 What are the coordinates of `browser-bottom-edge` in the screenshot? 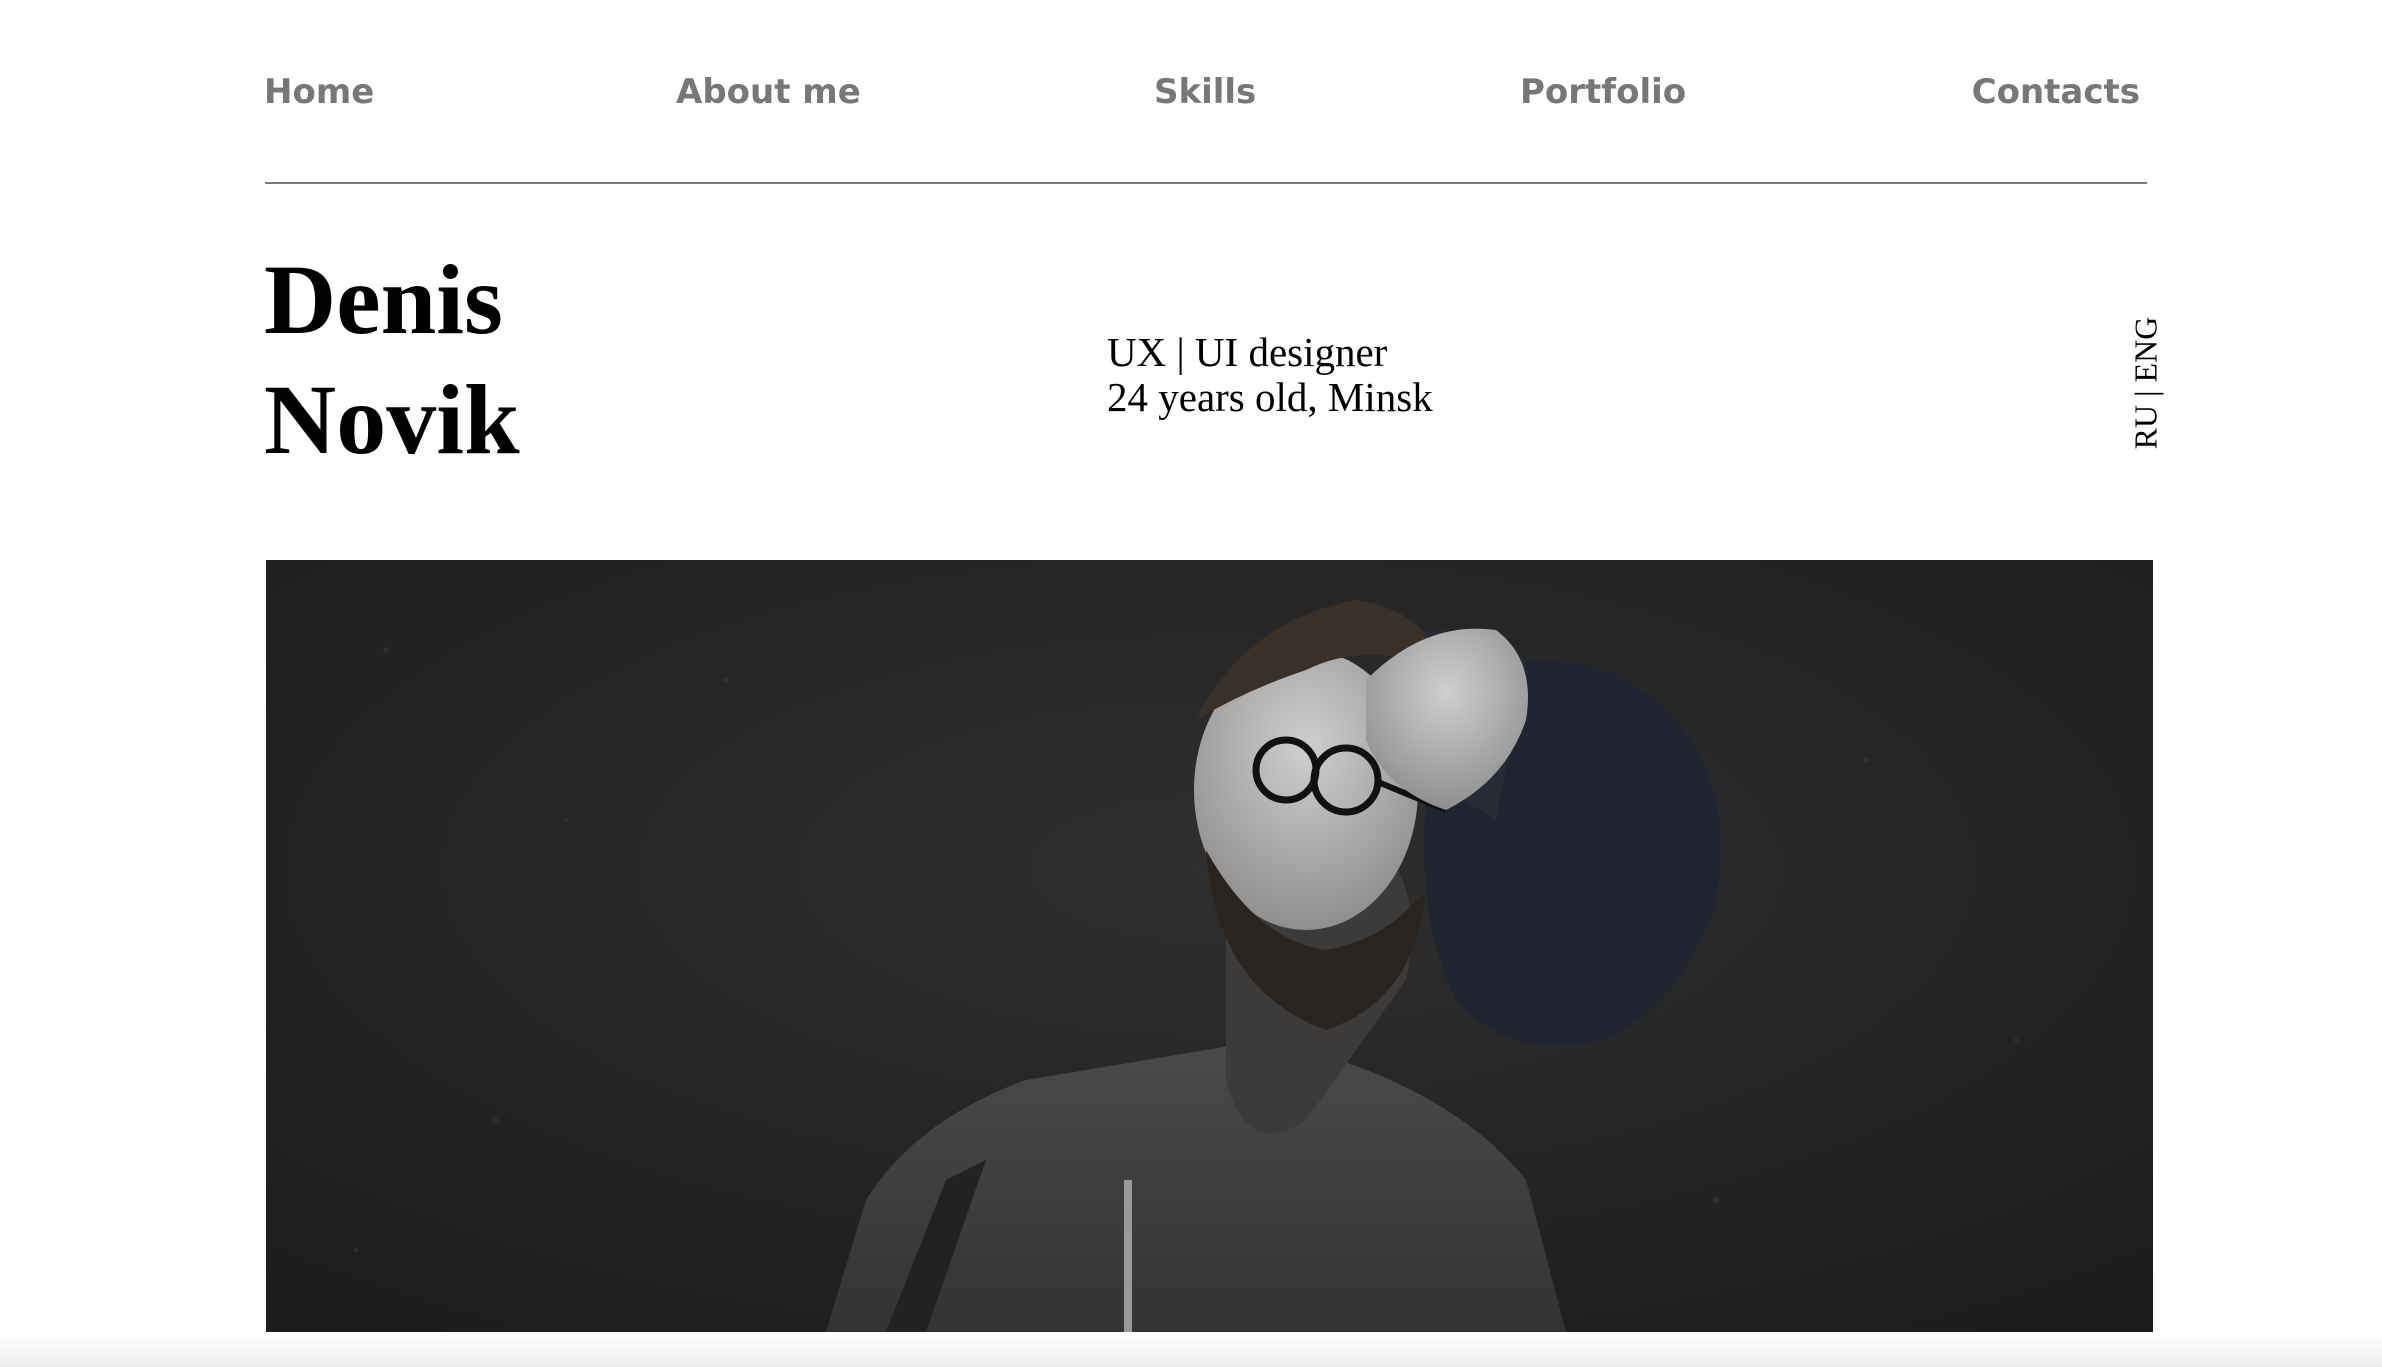 It's located at (1191, 1350).